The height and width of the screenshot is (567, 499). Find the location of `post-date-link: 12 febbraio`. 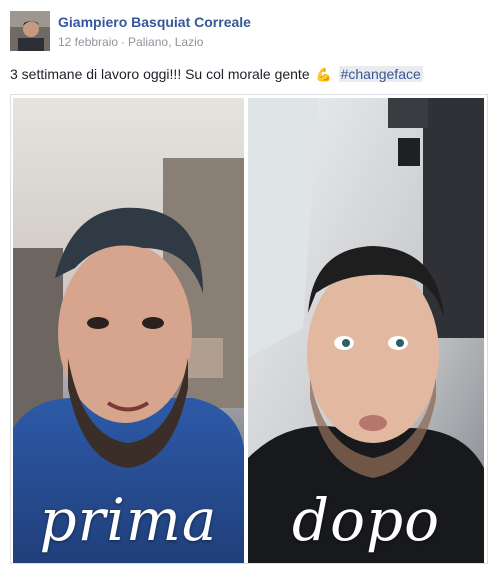

post-date-link: 12 febbraio is located at coordinates (88, 42).